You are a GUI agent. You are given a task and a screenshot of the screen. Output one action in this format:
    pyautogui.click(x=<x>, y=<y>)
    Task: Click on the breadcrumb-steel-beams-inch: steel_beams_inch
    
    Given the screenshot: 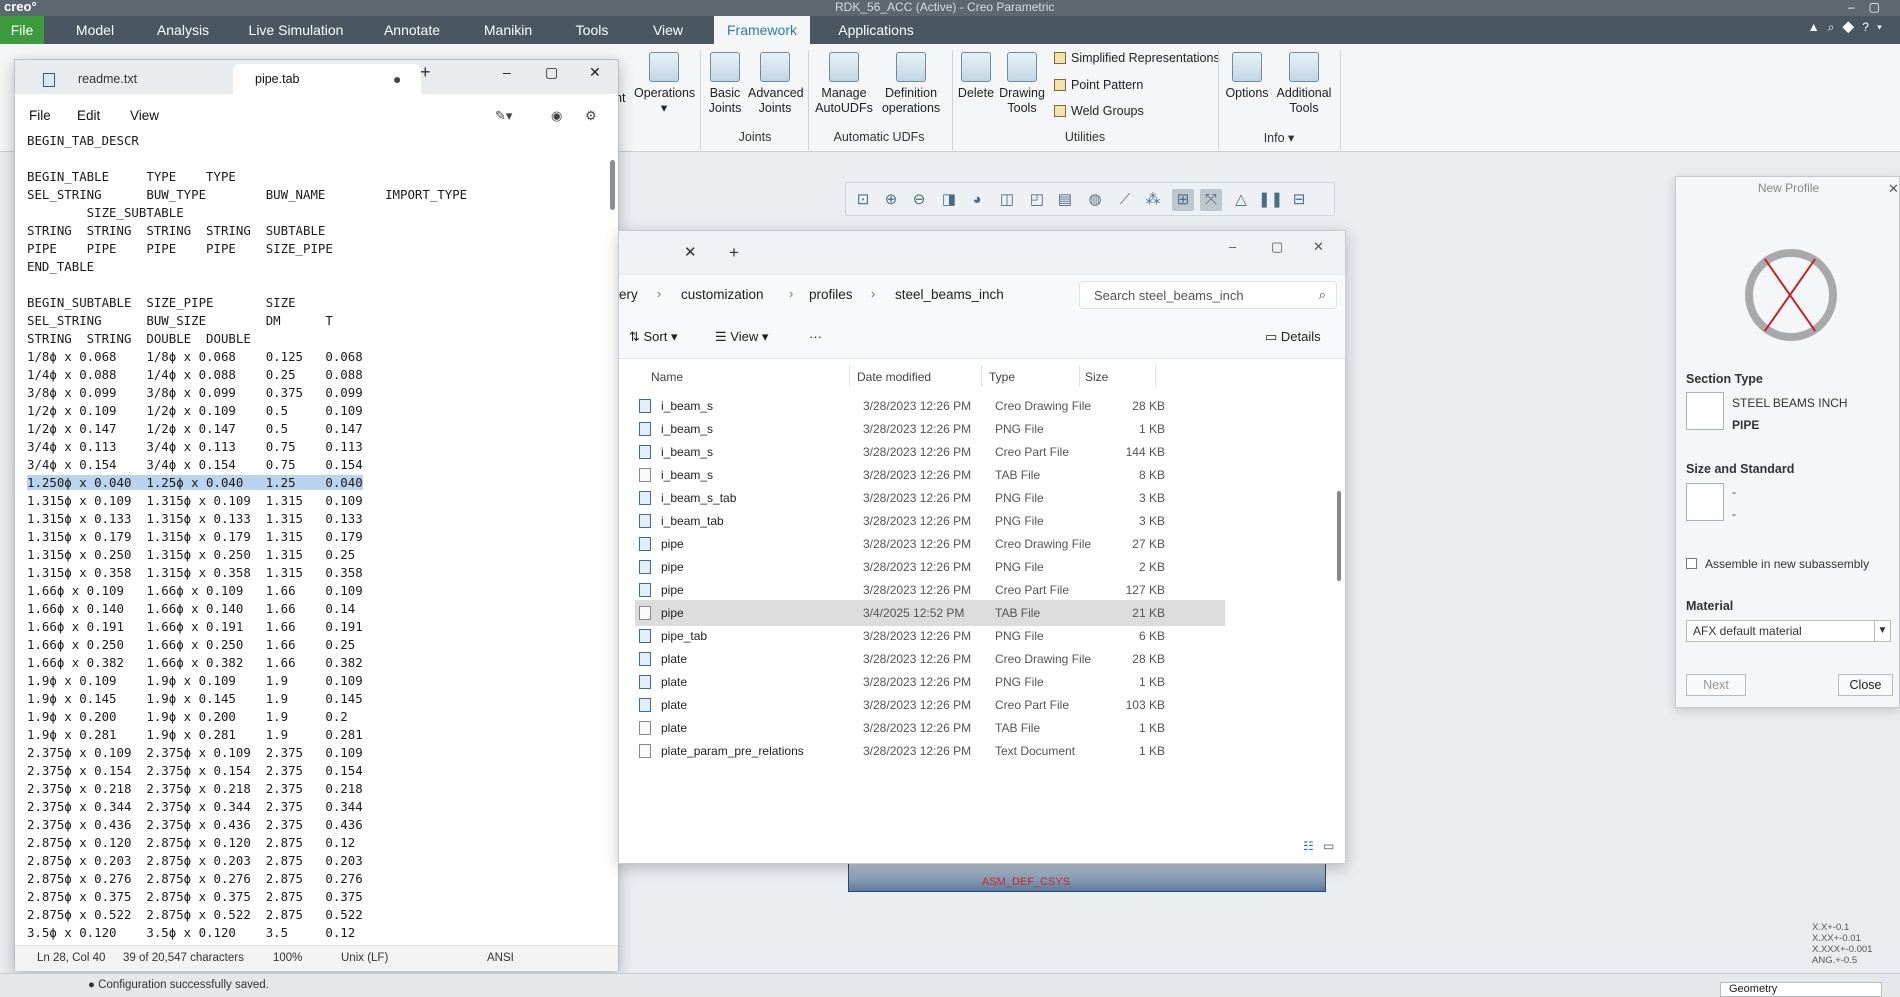 What is the action you would take?
    pyautogui.click(x=949, y=294)
    